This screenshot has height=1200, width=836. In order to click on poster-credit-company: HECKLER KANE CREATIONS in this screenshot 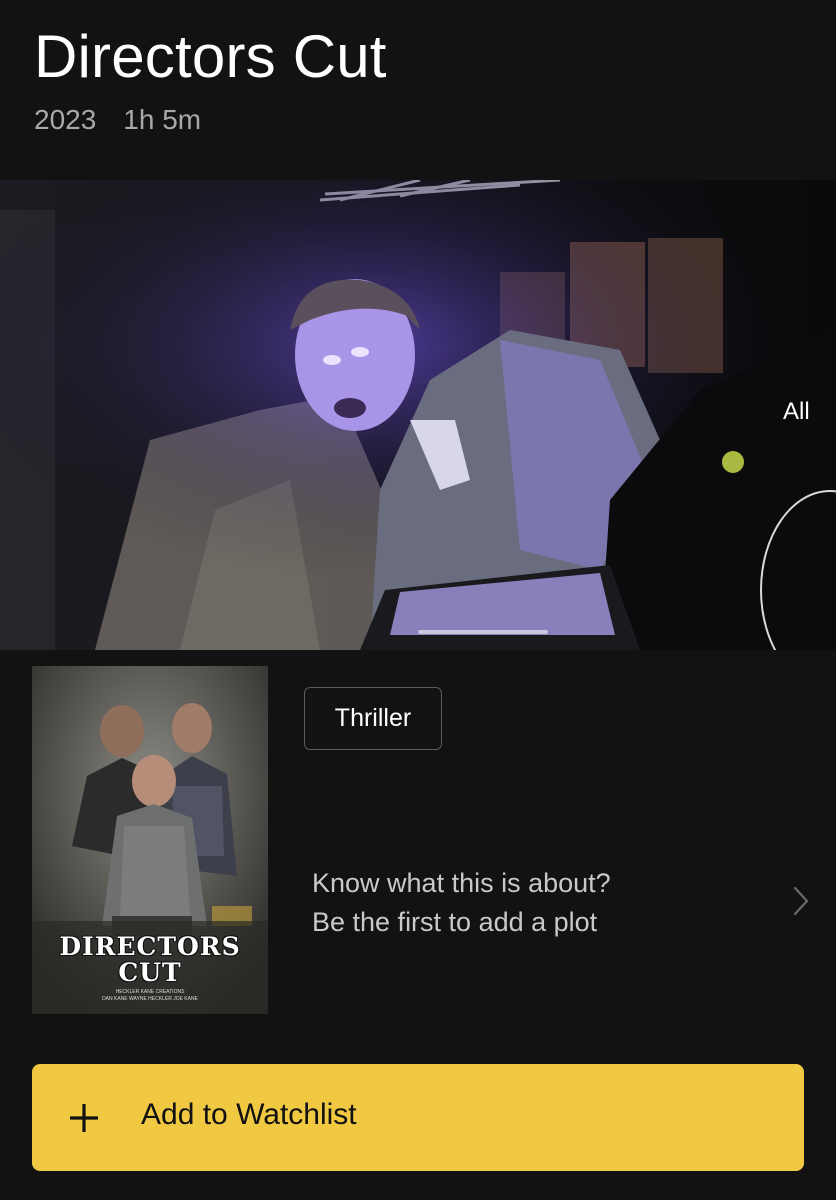, I will do `click(150, 992)`.